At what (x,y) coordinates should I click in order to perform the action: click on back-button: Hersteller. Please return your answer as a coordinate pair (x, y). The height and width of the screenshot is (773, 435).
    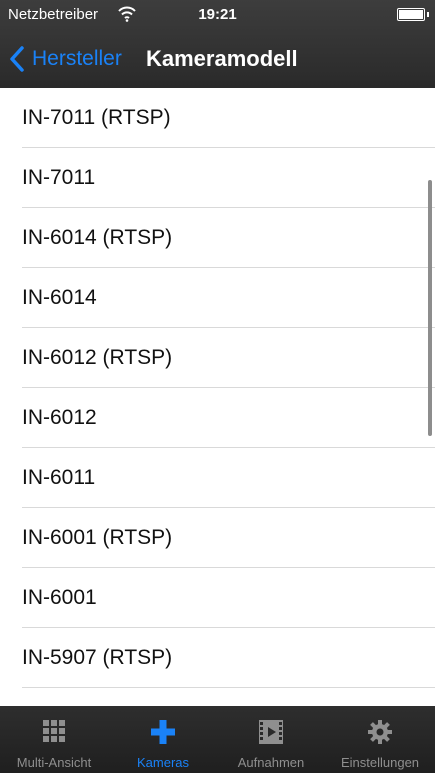
    Looking at the image, I should click on (65, 59).